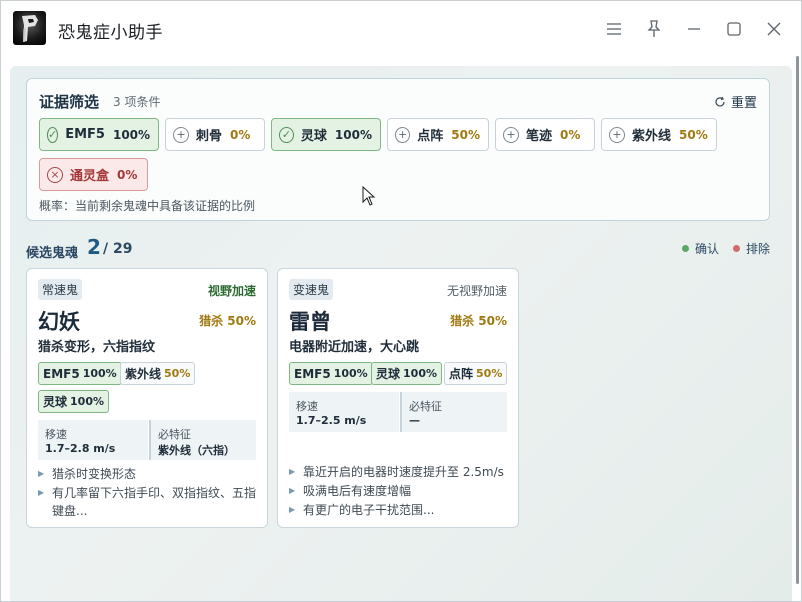  I want to click on speed-type-tag: 变速鬼, so click(311, 289).